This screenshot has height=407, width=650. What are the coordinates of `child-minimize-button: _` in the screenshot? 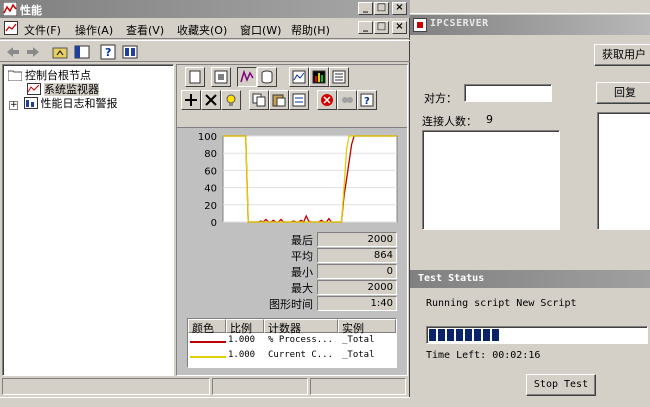 It's located at (365, 27).